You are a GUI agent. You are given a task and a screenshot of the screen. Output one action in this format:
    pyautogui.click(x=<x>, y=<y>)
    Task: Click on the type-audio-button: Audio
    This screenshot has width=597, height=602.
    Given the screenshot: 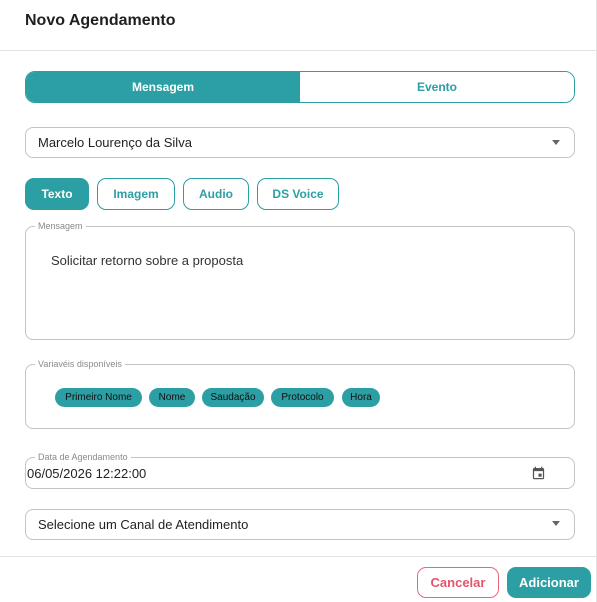 What is the action you would take?
    pyautogui.click(x=216, y=194)
    